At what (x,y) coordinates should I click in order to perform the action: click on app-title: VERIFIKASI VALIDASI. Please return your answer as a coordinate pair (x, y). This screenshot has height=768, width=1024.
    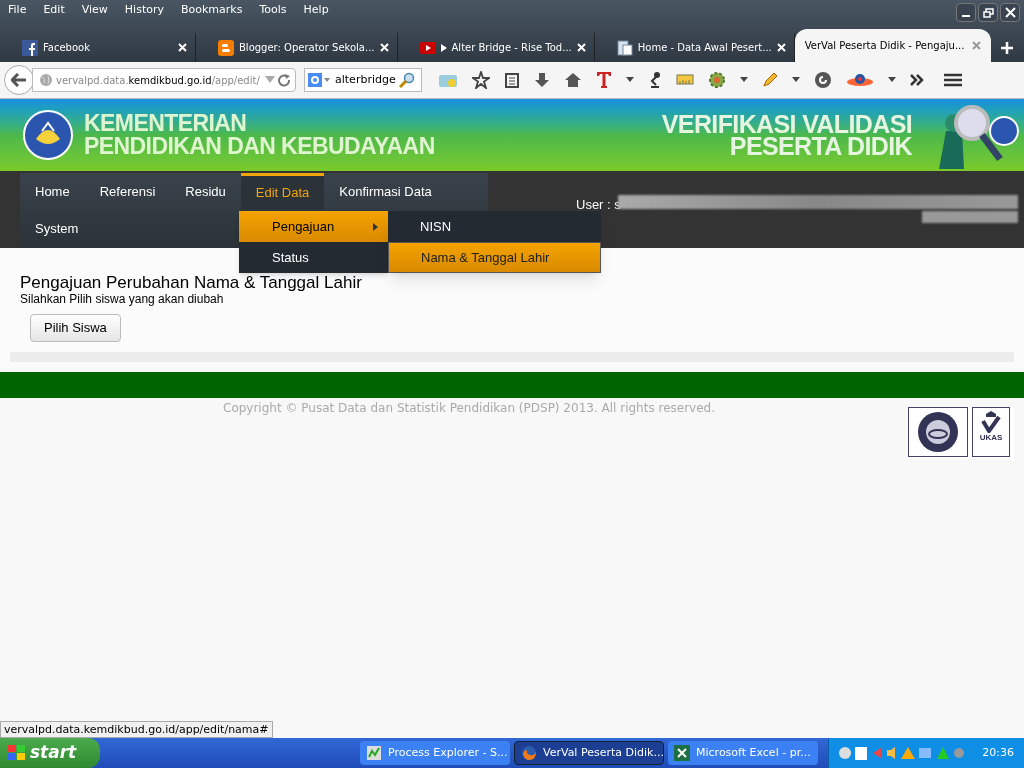
    Looking at the image, I should click on (786, 124).